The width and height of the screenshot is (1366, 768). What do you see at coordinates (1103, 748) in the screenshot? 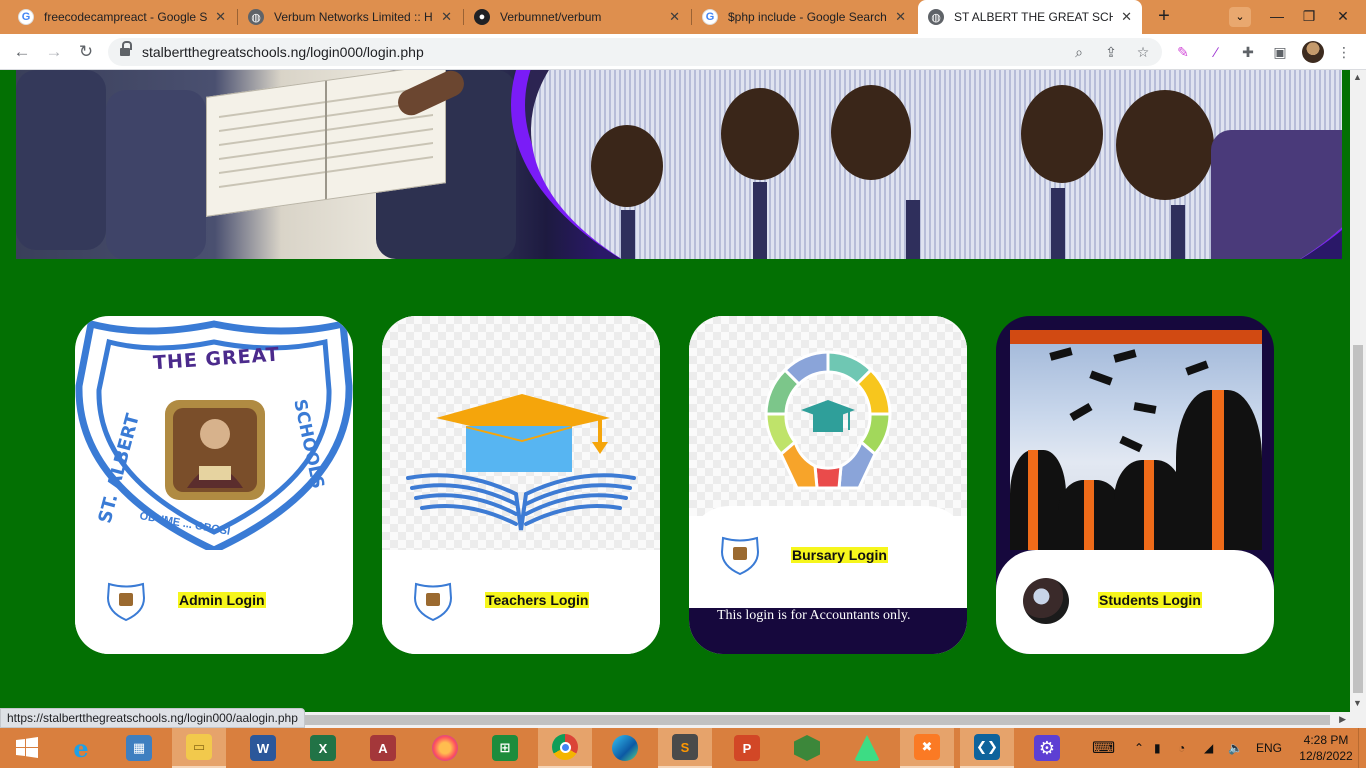
I see `touch-keyboard-icon: ⌨` at bounding box center [1103, 748].